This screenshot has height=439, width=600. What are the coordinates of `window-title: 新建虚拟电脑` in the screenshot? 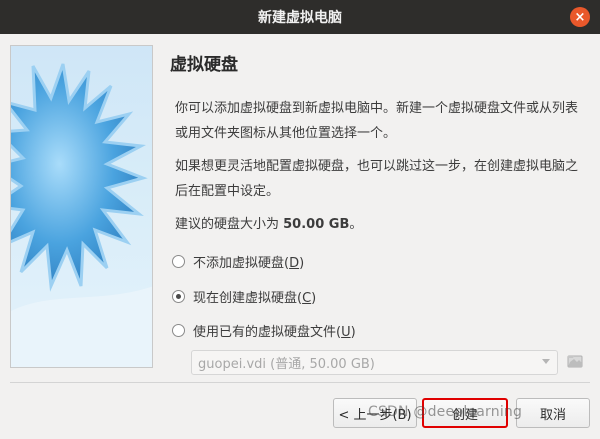 It's located at (300, 18).